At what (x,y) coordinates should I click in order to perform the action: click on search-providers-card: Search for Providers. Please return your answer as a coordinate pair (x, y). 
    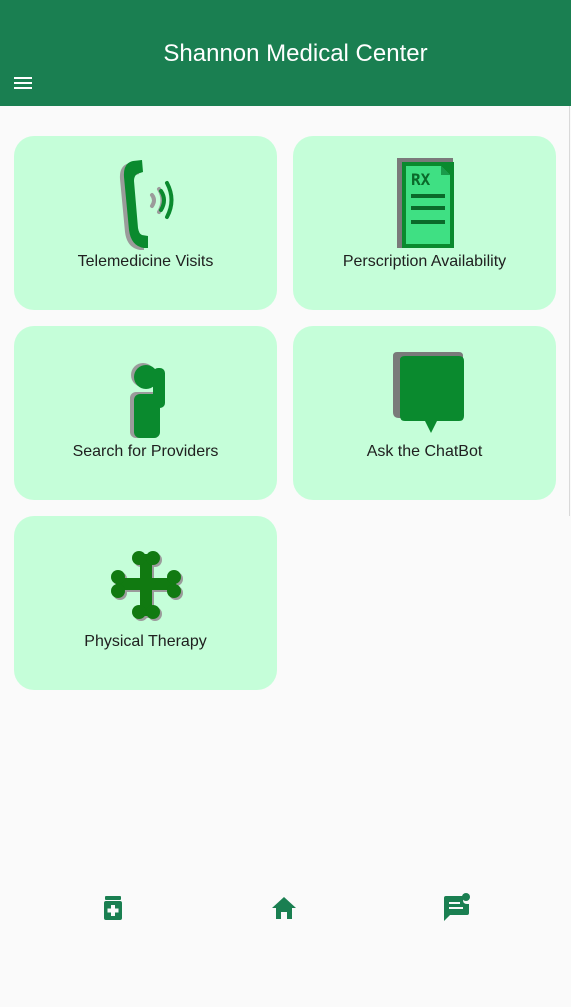
    Looking at the image, I should click on (145, 413).